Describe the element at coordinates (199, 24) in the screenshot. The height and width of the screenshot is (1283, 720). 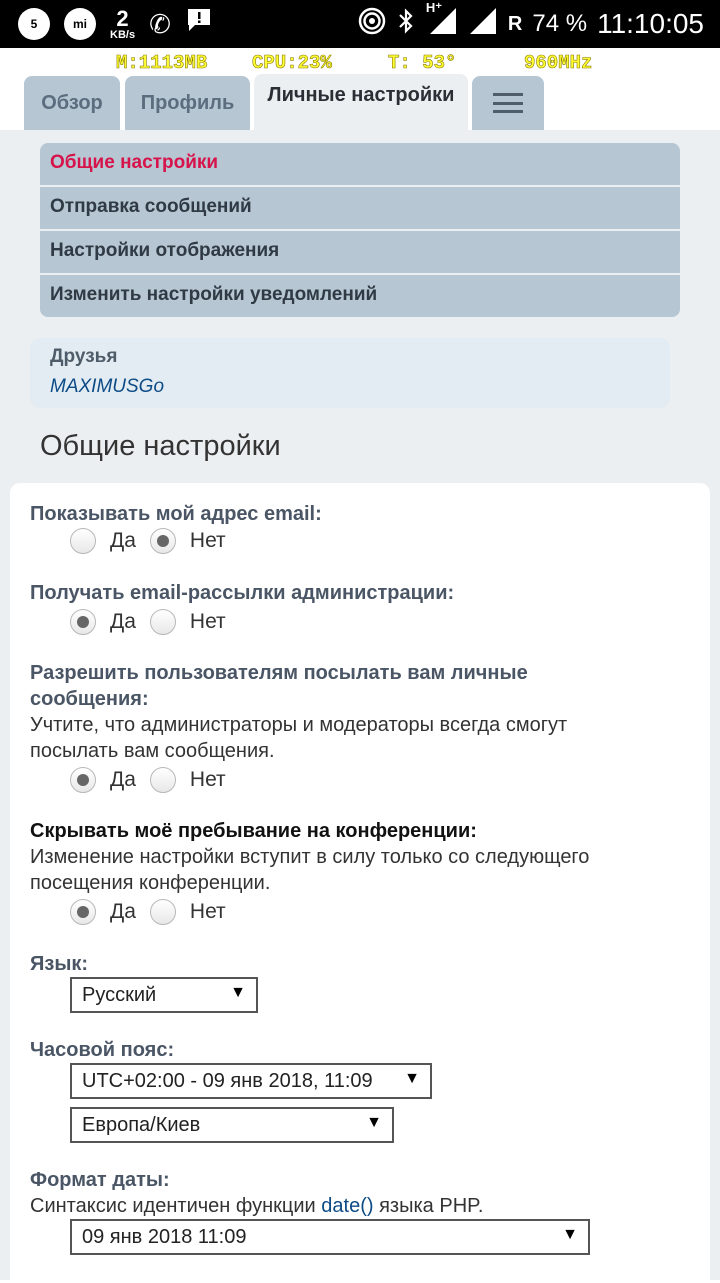
I see `message-alert-icon` at that location.